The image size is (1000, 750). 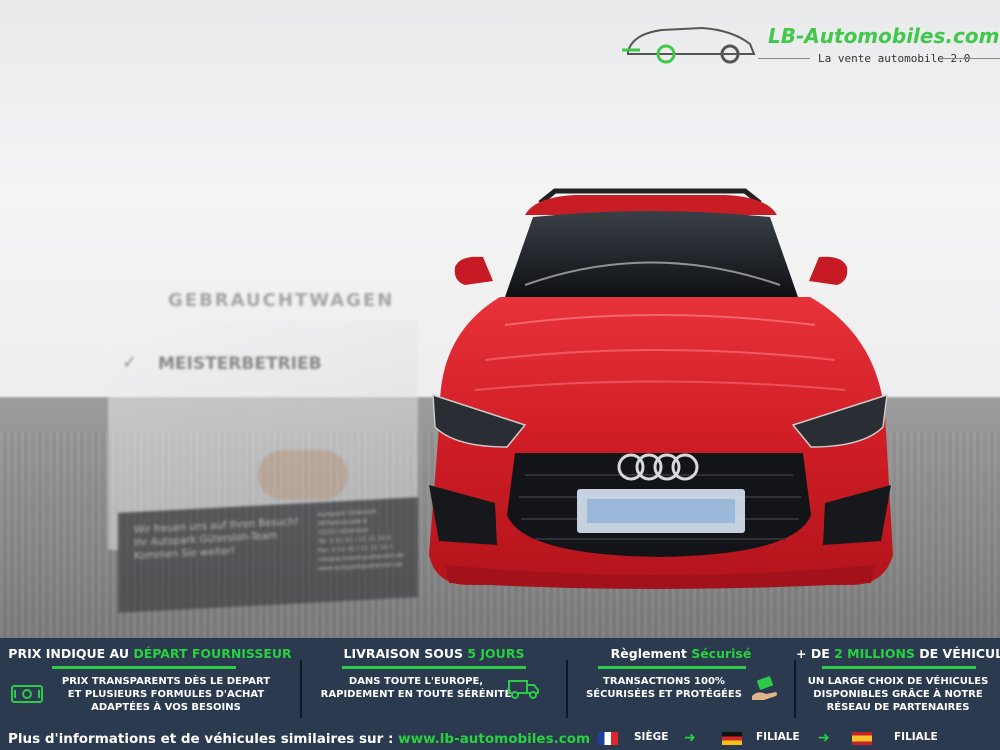 I want to click on feature-title: LIVRAISON SOUS 5 JOURS, so click(x=434, y=653).